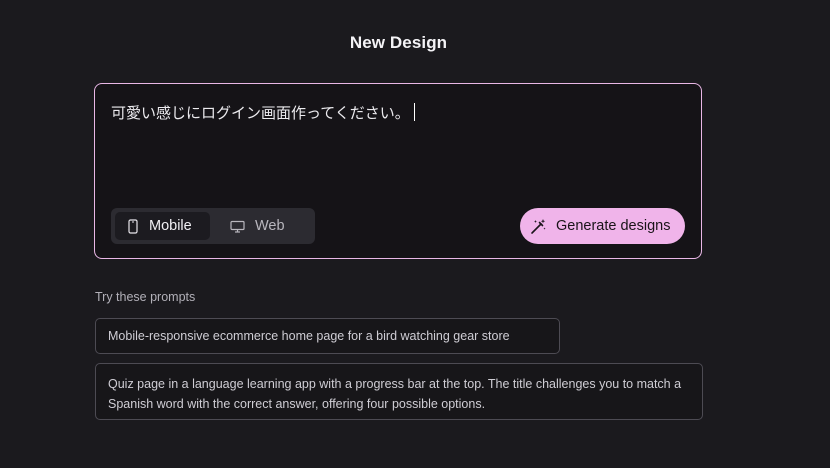 The image size is (830, 468). Describe the element at coordinates (398, 42) in the screenshot. I see `page-title: New Design` at that location.